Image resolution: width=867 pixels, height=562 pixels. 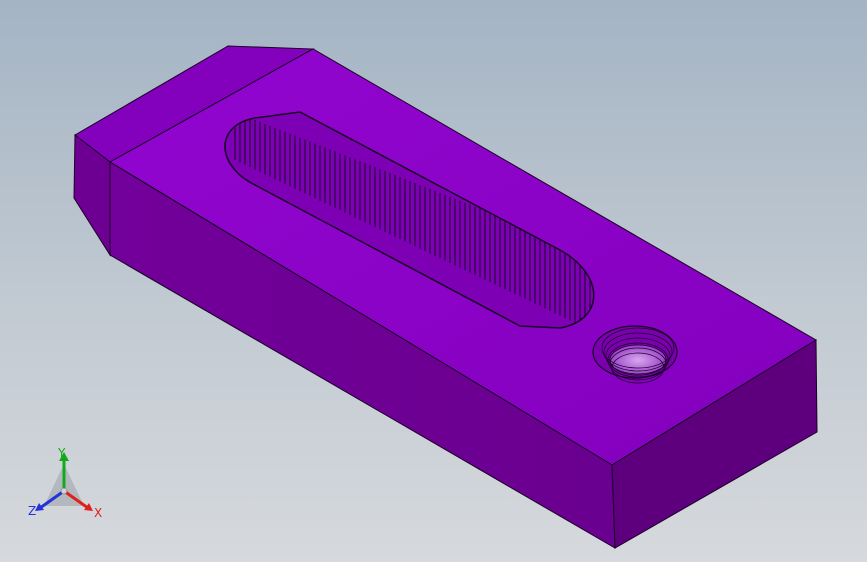 What do you see at coordinates (32, 511) in the screenshot?
I see `z-axis-label: Z` at bounding box center [32, 511].